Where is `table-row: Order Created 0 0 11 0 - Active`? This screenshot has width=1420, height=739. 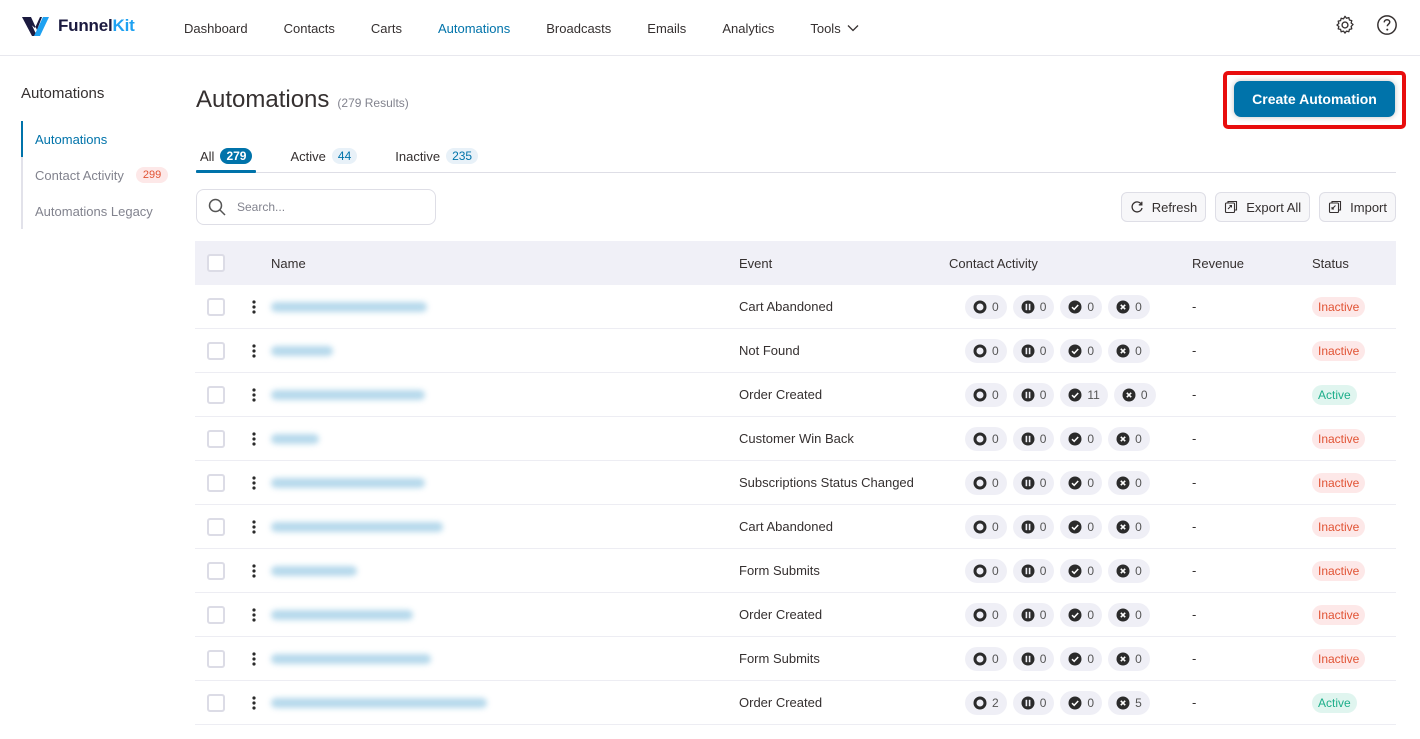 table-row: Order Created 0 0 11 0 - Active is located at coordinates (795, 395).